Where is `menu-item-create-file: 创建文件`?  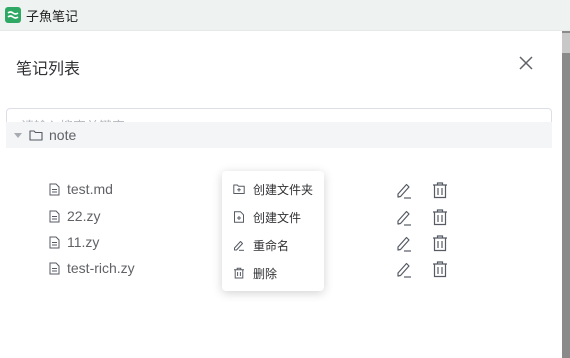
menu-item-create-file: 创建文件 is located at coordinates (273, 217).